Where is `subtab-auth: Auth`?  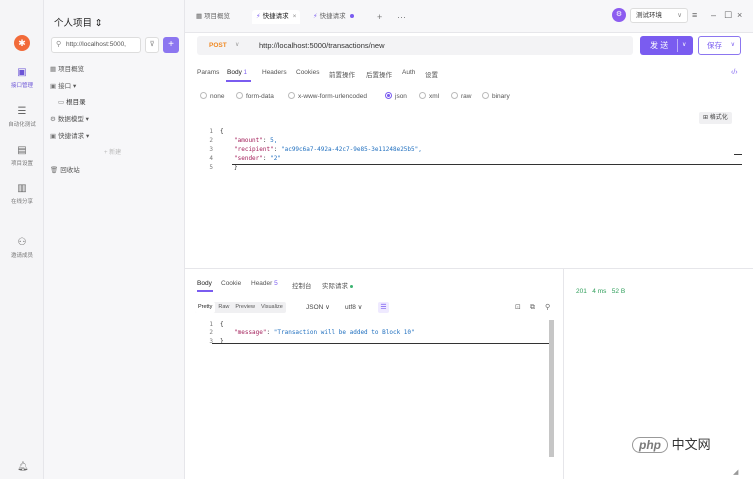 subtab-auth: Auth is located at coordinates (408, 72).